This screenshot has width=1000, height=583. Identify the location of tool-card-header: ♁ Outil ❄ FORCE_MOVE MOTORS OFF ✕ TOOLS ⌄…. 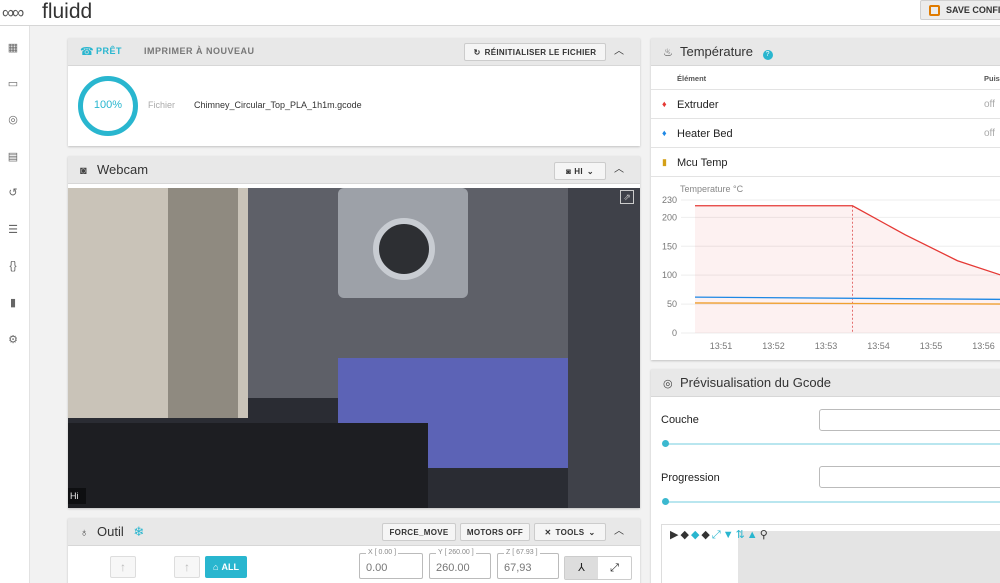
(354, 532).